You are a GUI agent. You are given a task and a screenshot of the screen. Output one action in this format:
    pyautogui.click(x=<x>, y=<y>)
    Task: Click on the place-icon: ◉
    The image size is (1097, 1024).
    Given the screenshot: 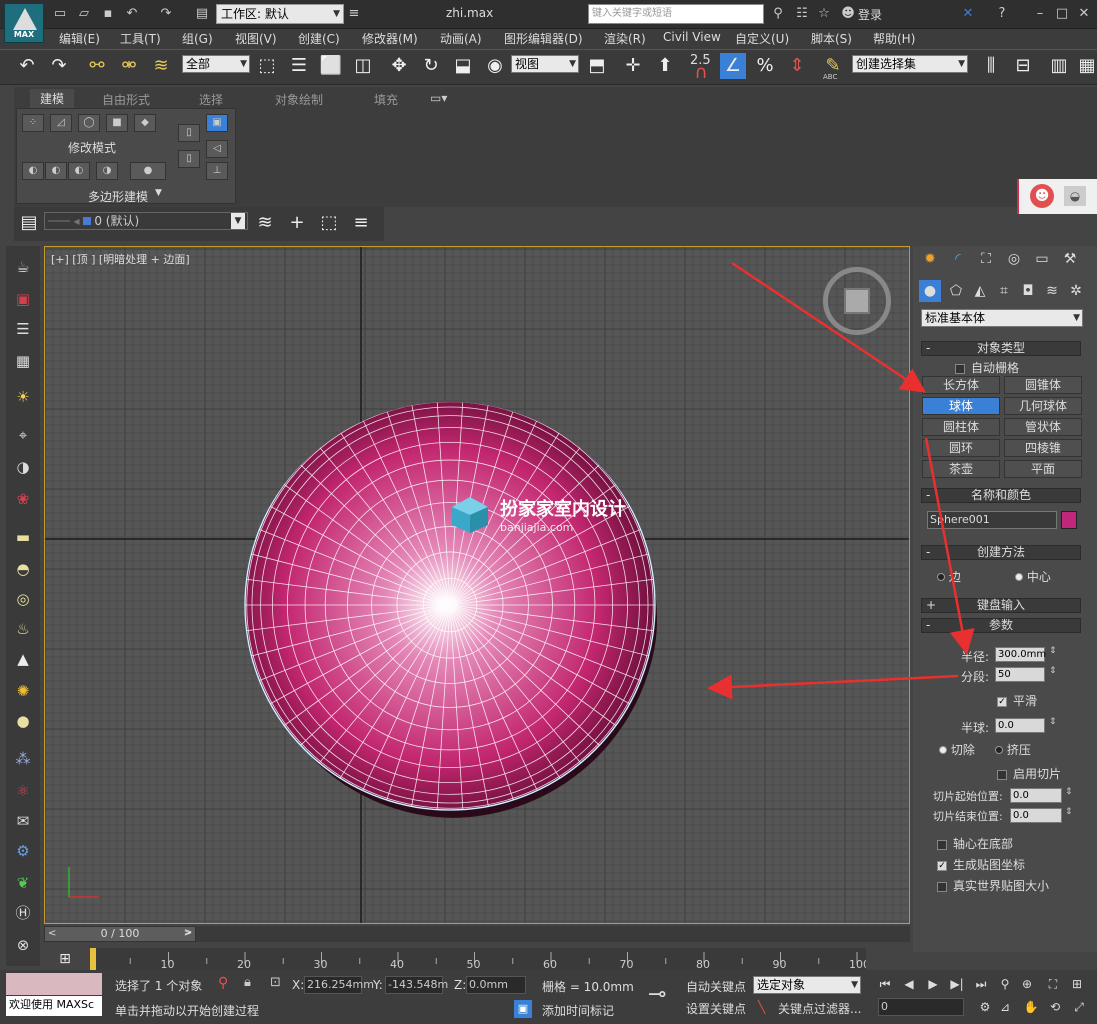 What is the action you would take?
    pyautogui.click(x=495, y=66)
    